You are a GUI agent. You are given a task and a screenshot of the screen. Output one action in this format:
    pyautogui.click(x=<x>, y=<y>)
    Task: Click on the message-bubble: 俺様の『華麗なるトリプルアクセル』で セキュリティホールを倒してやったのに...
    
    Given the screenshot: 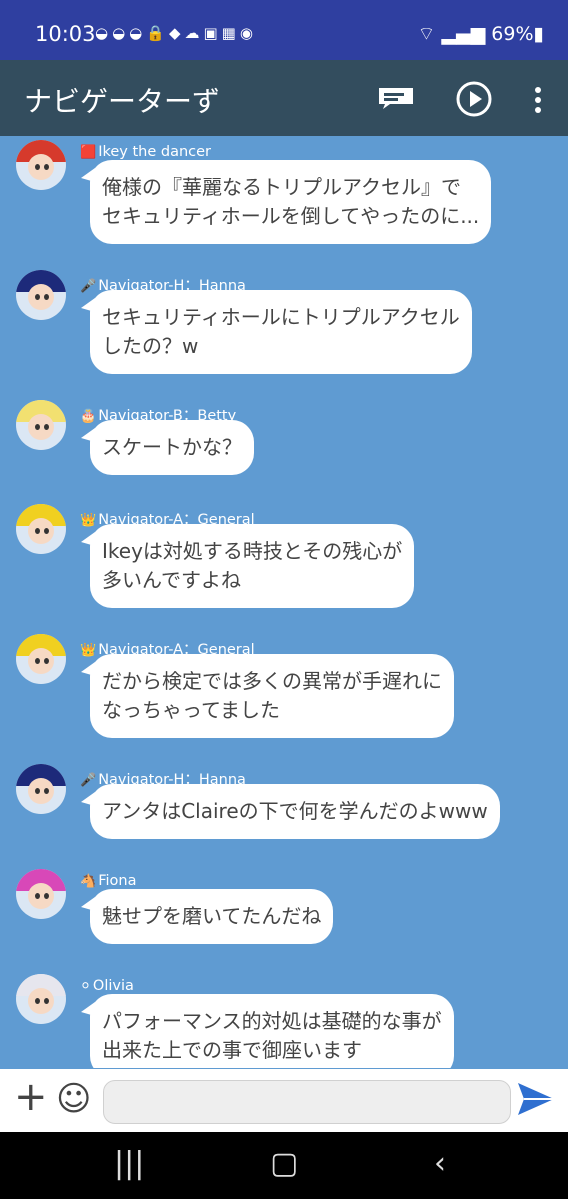 What is the action you would take?
    pyautogui.click(x=286, y=202)
    